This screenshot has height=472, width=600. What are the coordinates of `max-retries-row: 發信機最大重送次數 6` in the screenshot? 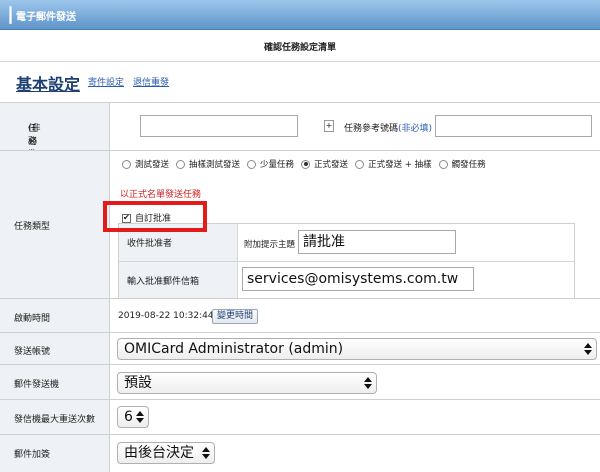 It's located at (300, 416).